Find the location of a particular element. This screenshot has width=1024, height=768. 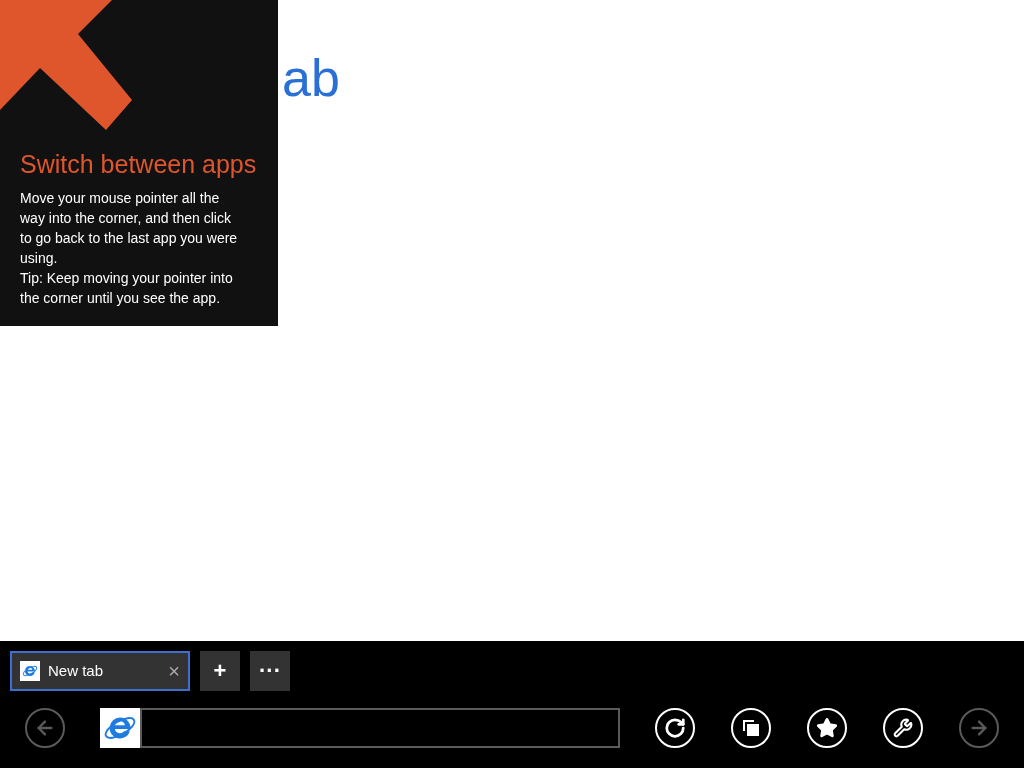

more-button: ··· is located at coordinates (270, 671).